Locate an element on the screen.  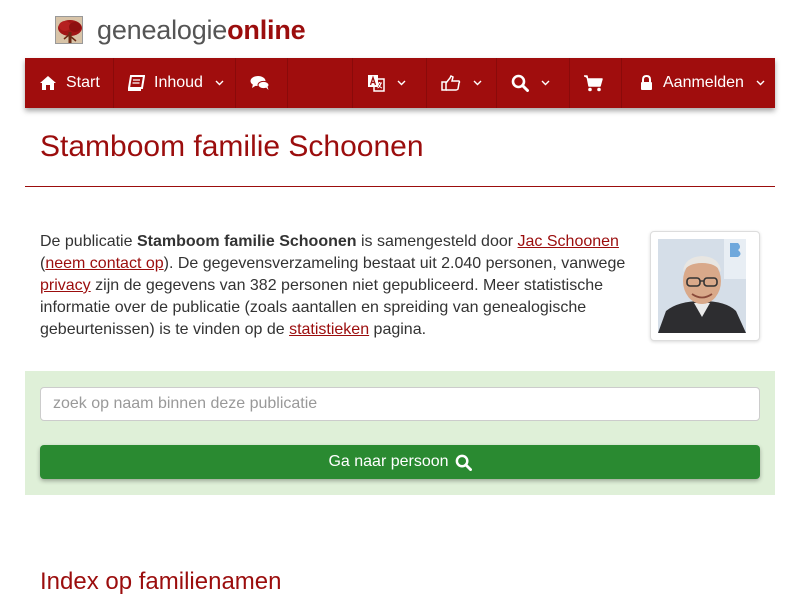
site-name-part2: online is located at coordinates (266, 30).